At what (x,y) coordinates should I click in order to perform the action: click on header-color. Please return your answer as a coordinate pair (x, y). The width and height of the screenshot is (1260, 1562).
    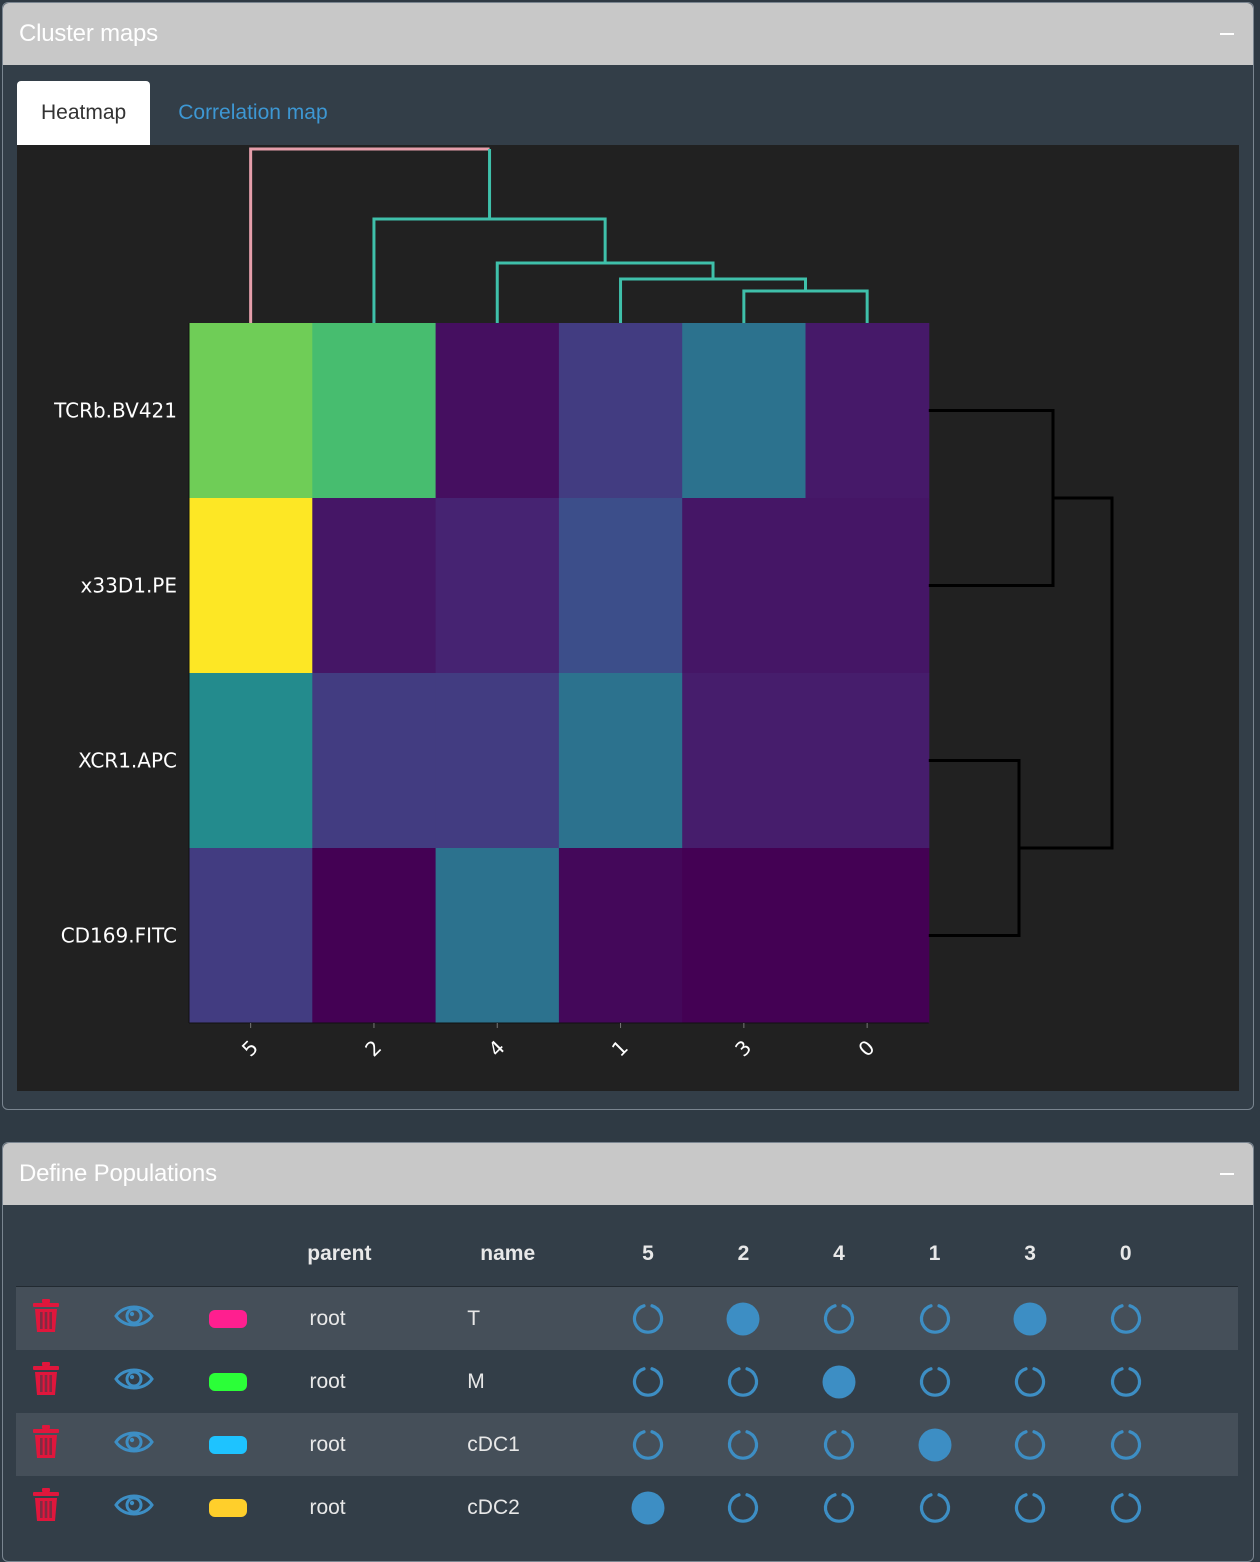
    Looking at the image, I should click on (228, 1254).